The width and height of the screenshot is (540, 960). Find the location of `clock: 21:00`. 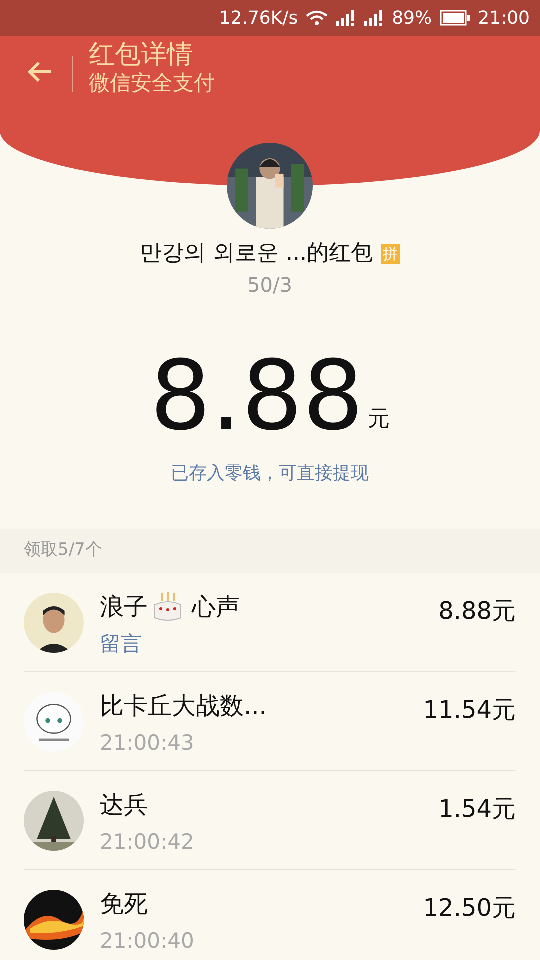

clock: 21:00 is located at coordinates (504, 18).